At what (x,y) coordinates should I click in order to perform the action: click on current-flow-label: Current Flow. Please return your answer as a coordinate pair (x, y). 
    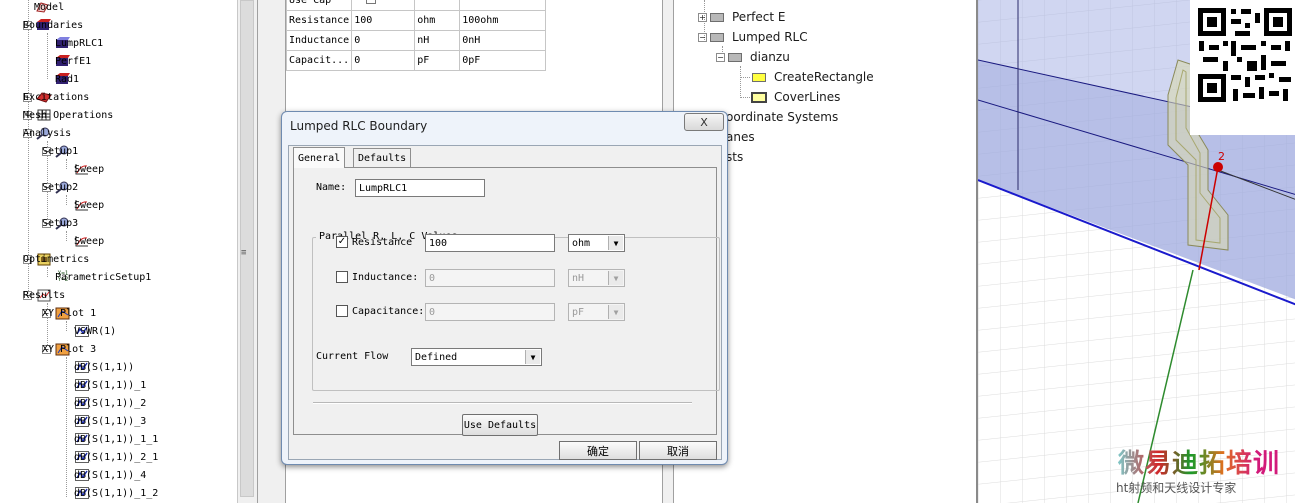
    Looking at the image, I should click on (352, 356).